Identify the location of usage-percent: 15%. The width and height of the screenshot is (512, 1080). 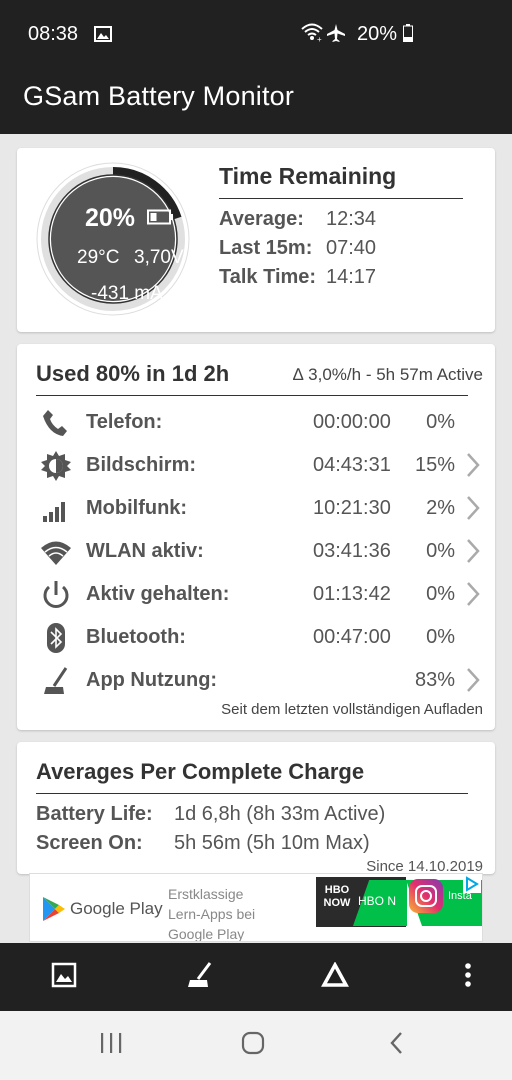
(434, 465).